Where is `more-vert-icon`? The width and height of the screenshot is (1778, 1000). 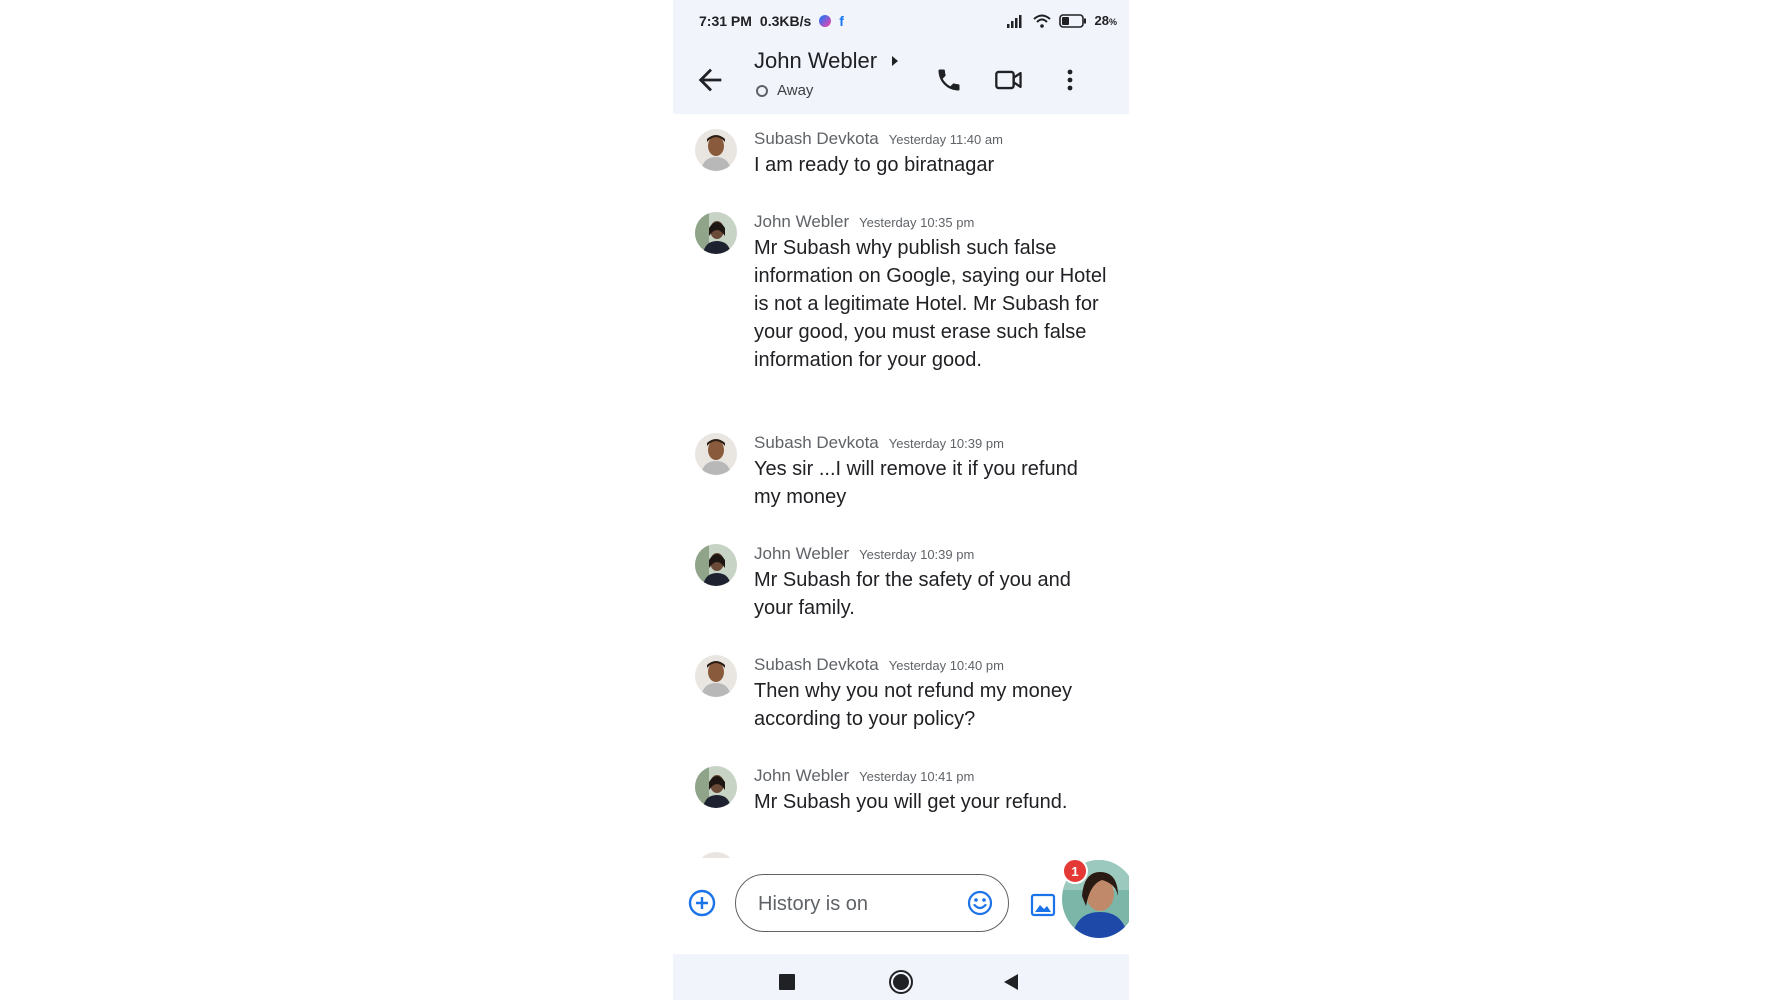
more-vert-icon is located at coordinates (1070, 80).